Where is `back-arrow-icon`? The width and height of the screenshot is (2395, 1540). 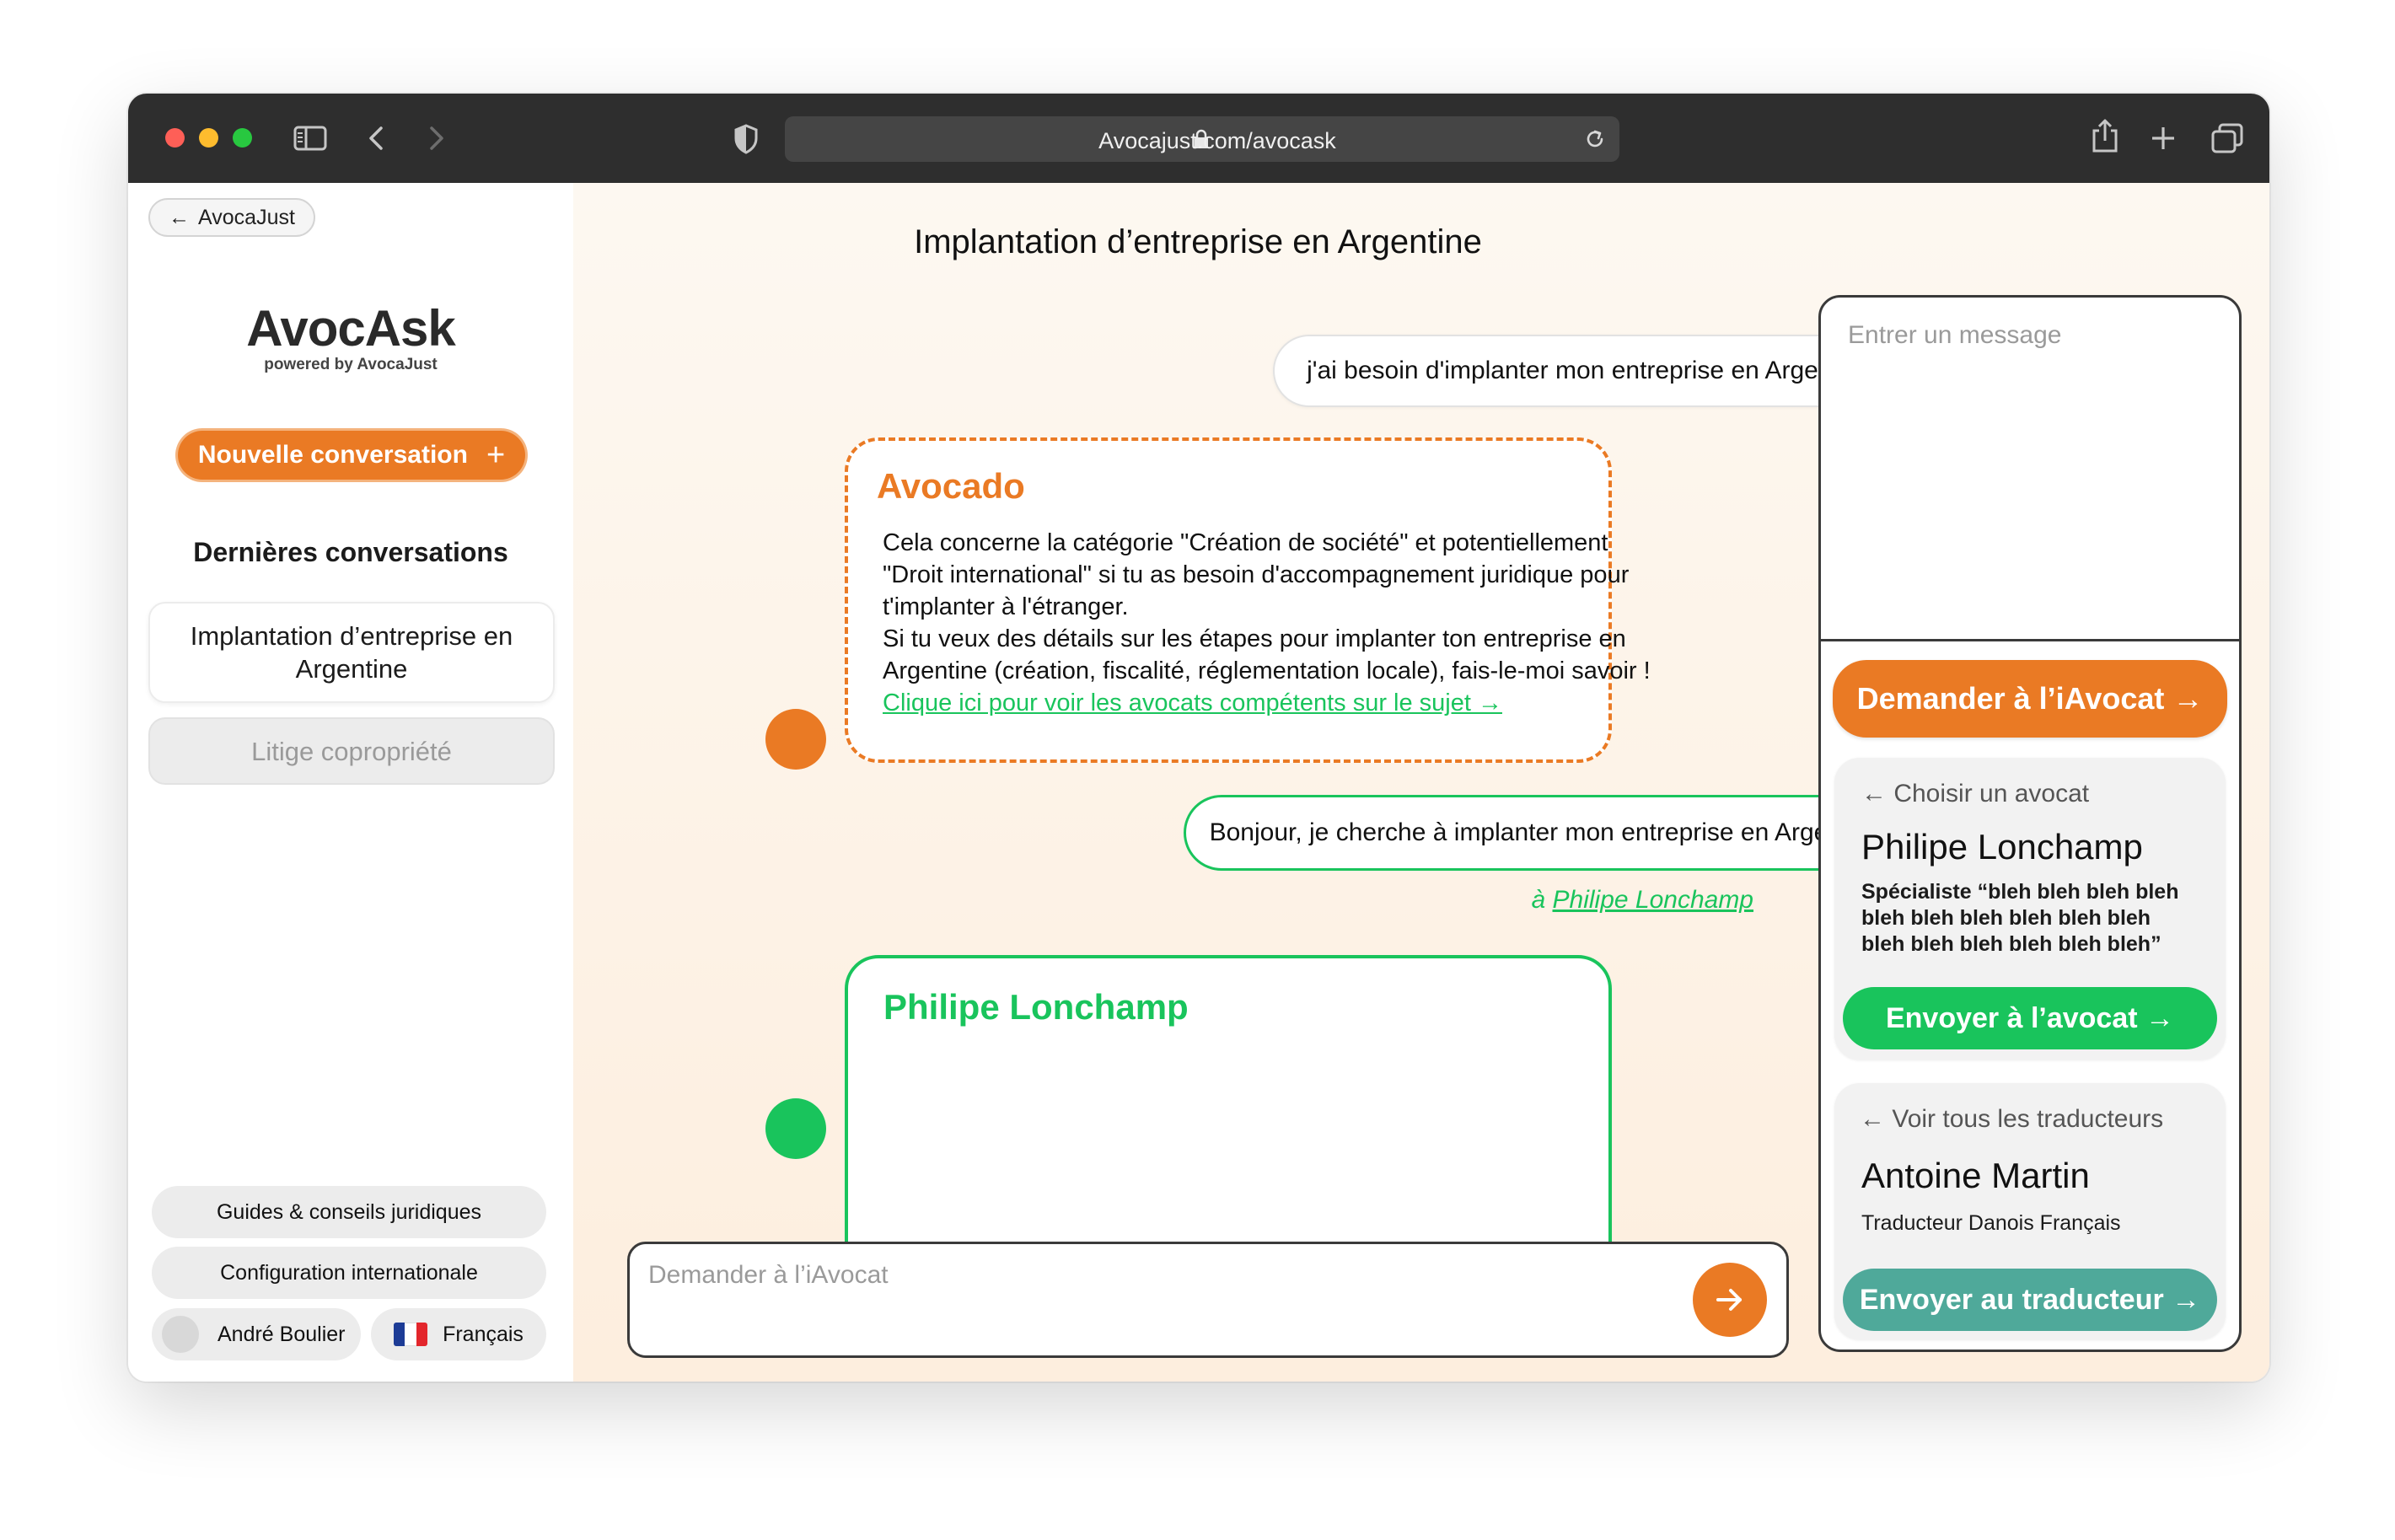
back-arrow-icon is located at coordinates (376, 138).